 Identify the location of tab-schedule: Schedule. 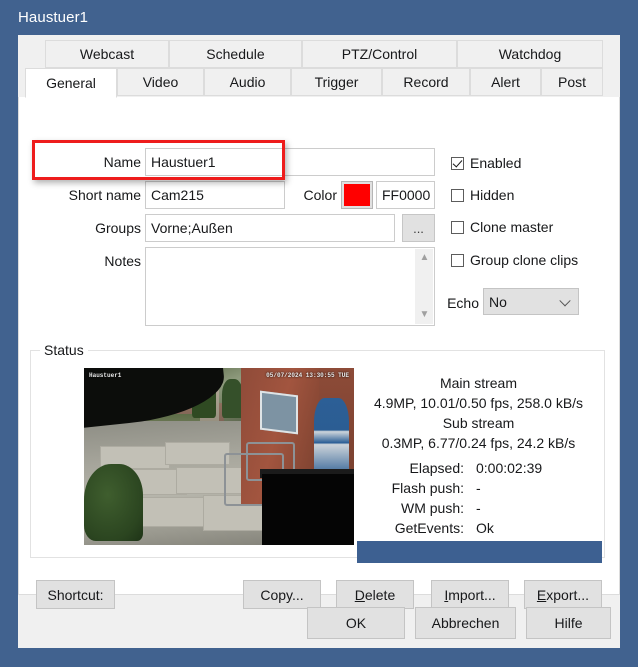
(235, 54).